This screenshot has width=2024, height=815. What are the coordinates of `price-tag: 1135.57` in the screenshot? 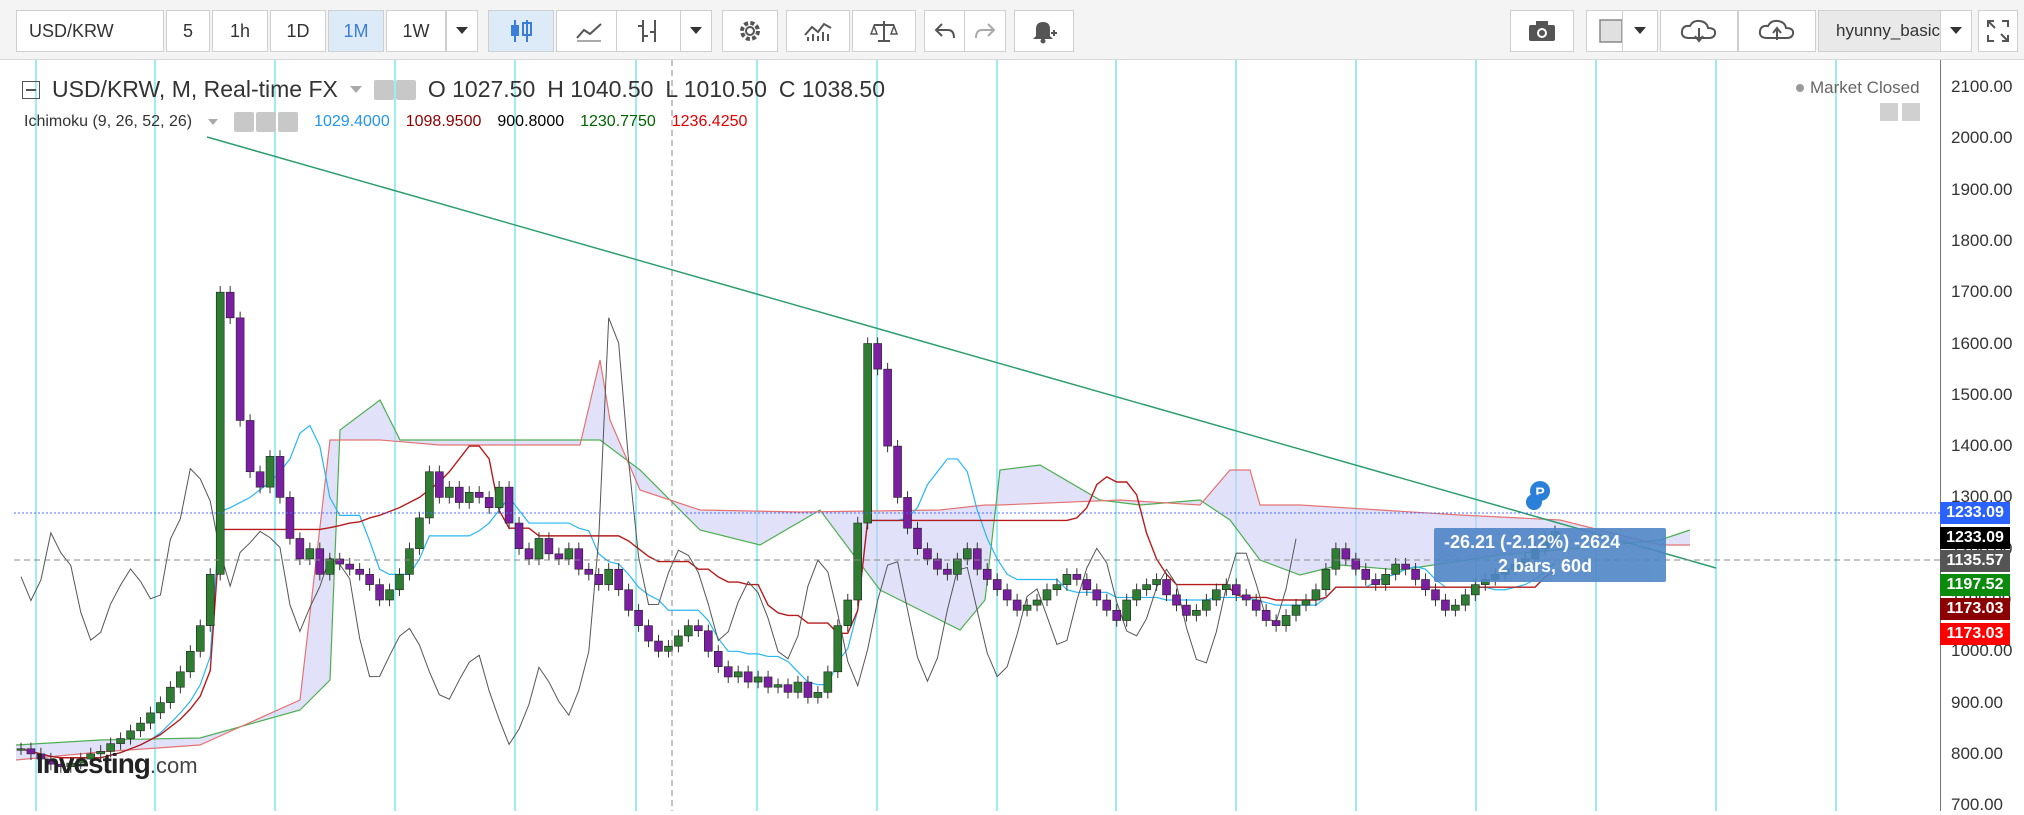 It's located at (1975, 561).